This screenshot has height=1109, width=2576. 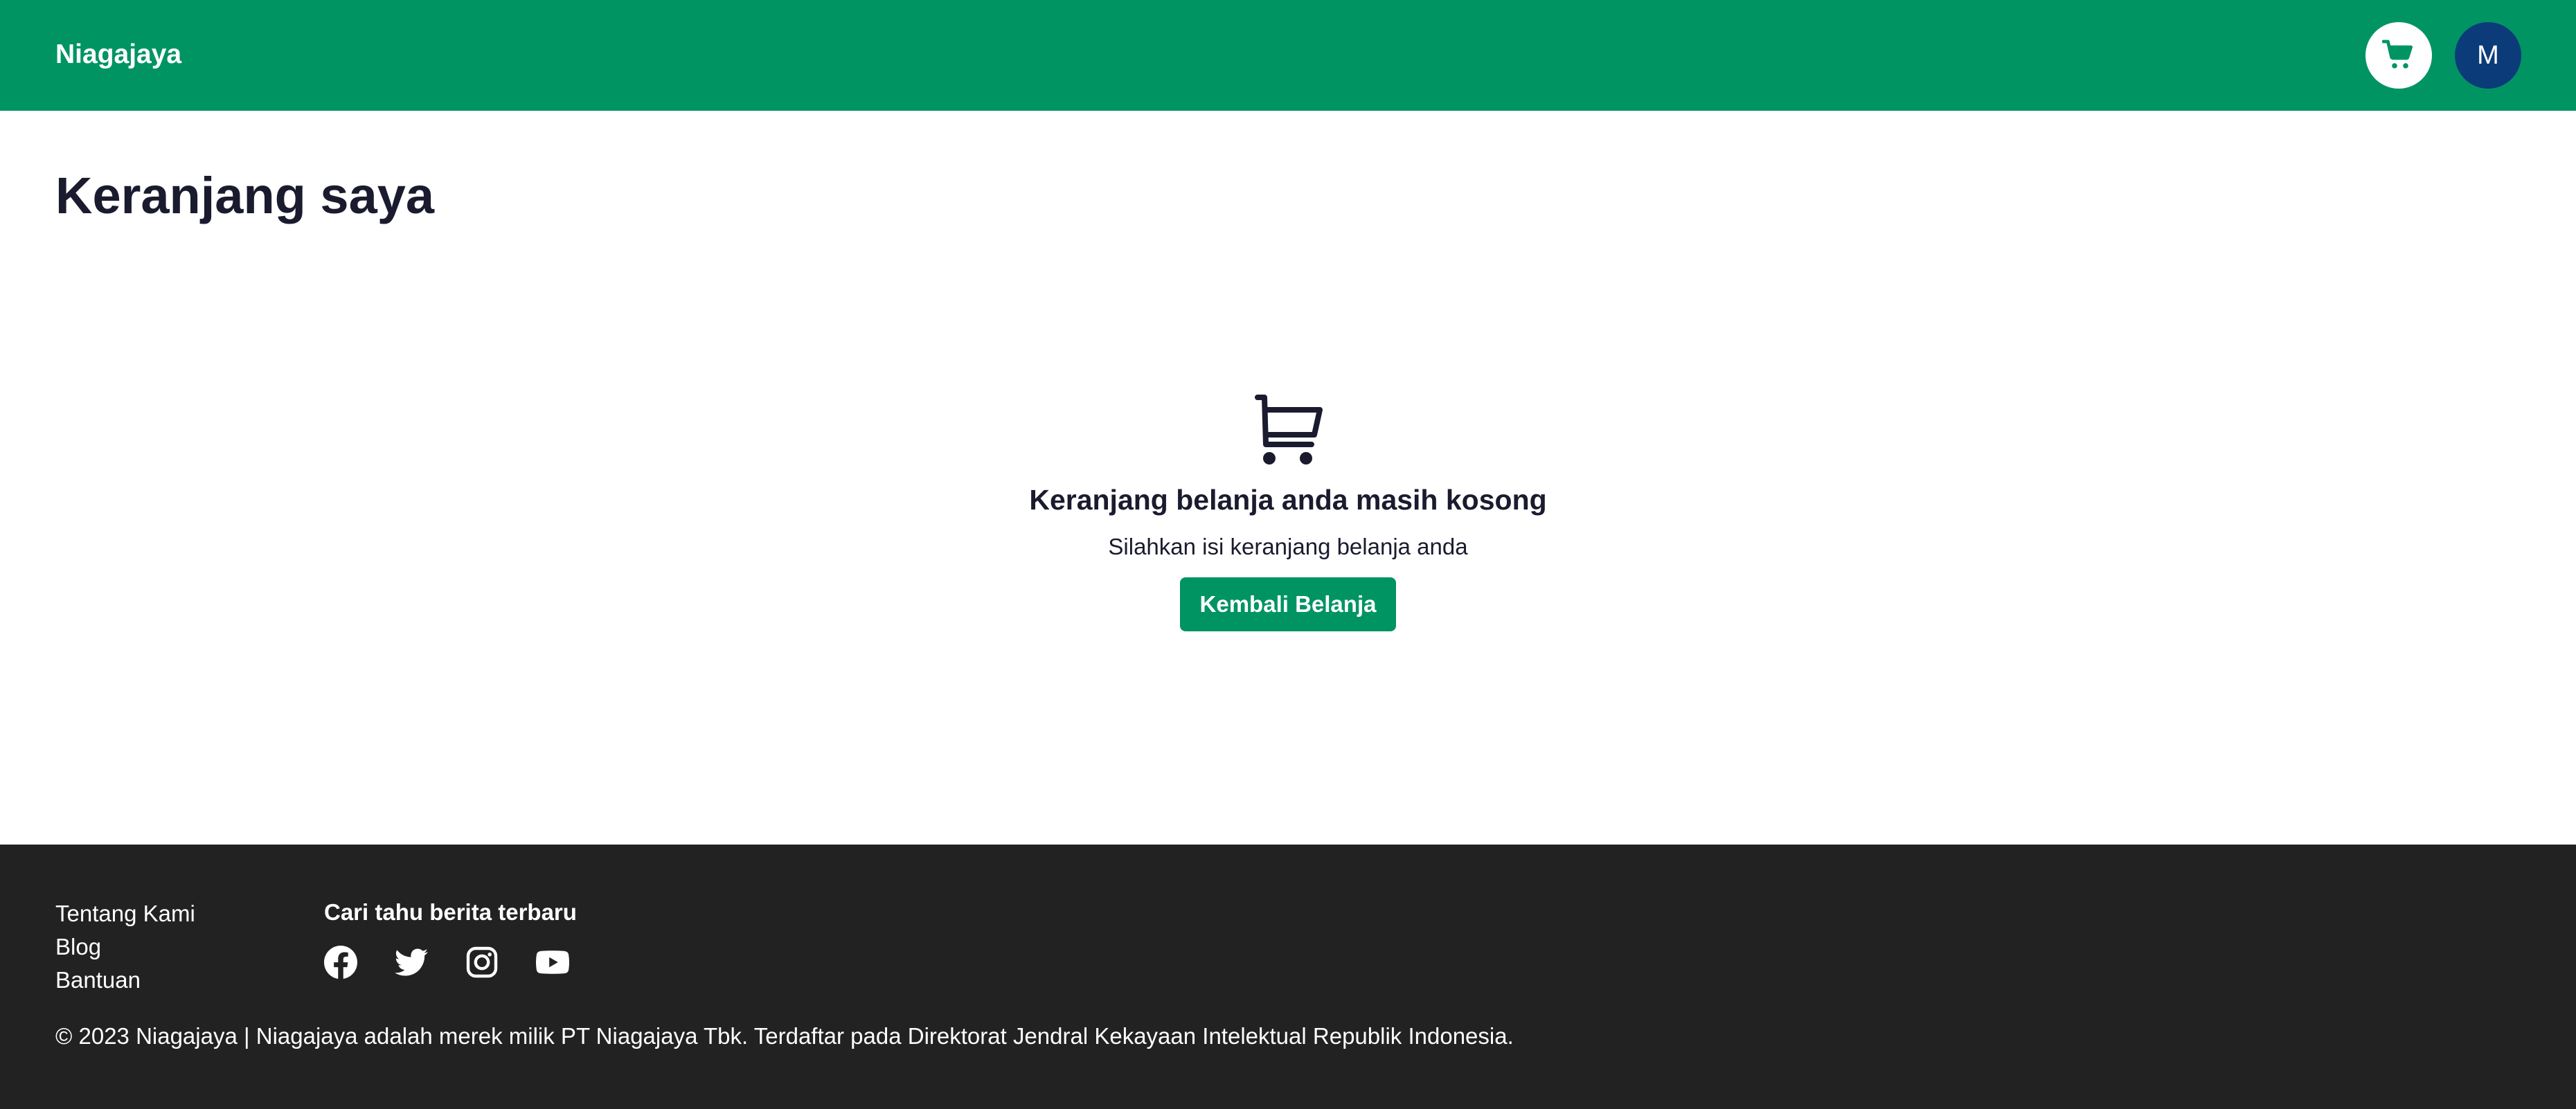 I want to click on footer-link-about: Tentang Kami, so click(x=125, y=913).